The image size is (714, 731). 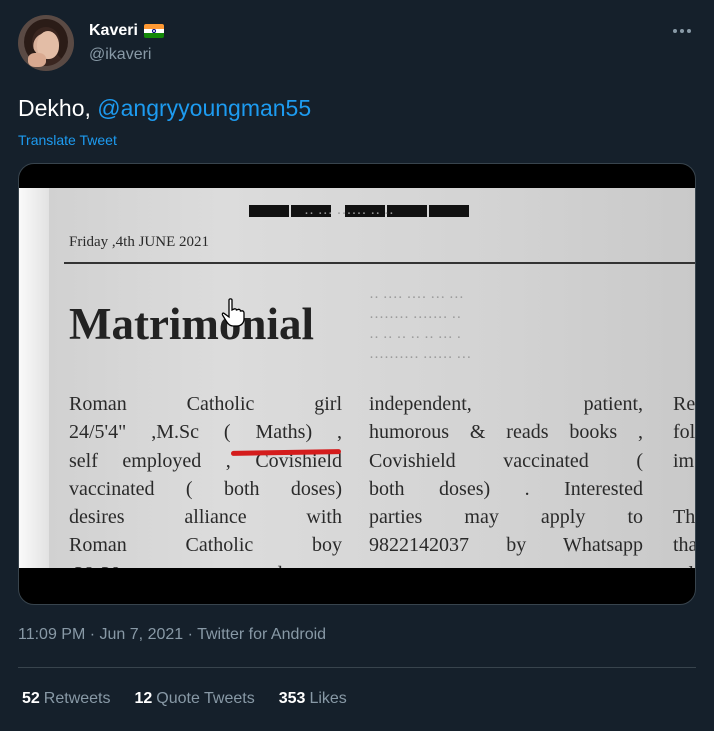 I want to click on author-name-row: Kaveri, so click(x=126, y=31).